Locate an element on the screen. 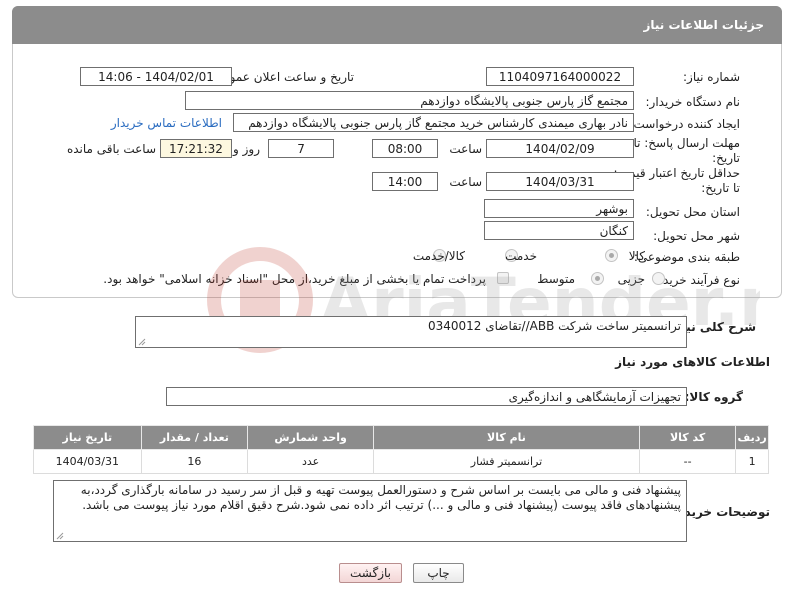 Image resolution: width=788 pixels, height=598 pixels. reply-time-label: ساعت is located at coordinates (465, 149).